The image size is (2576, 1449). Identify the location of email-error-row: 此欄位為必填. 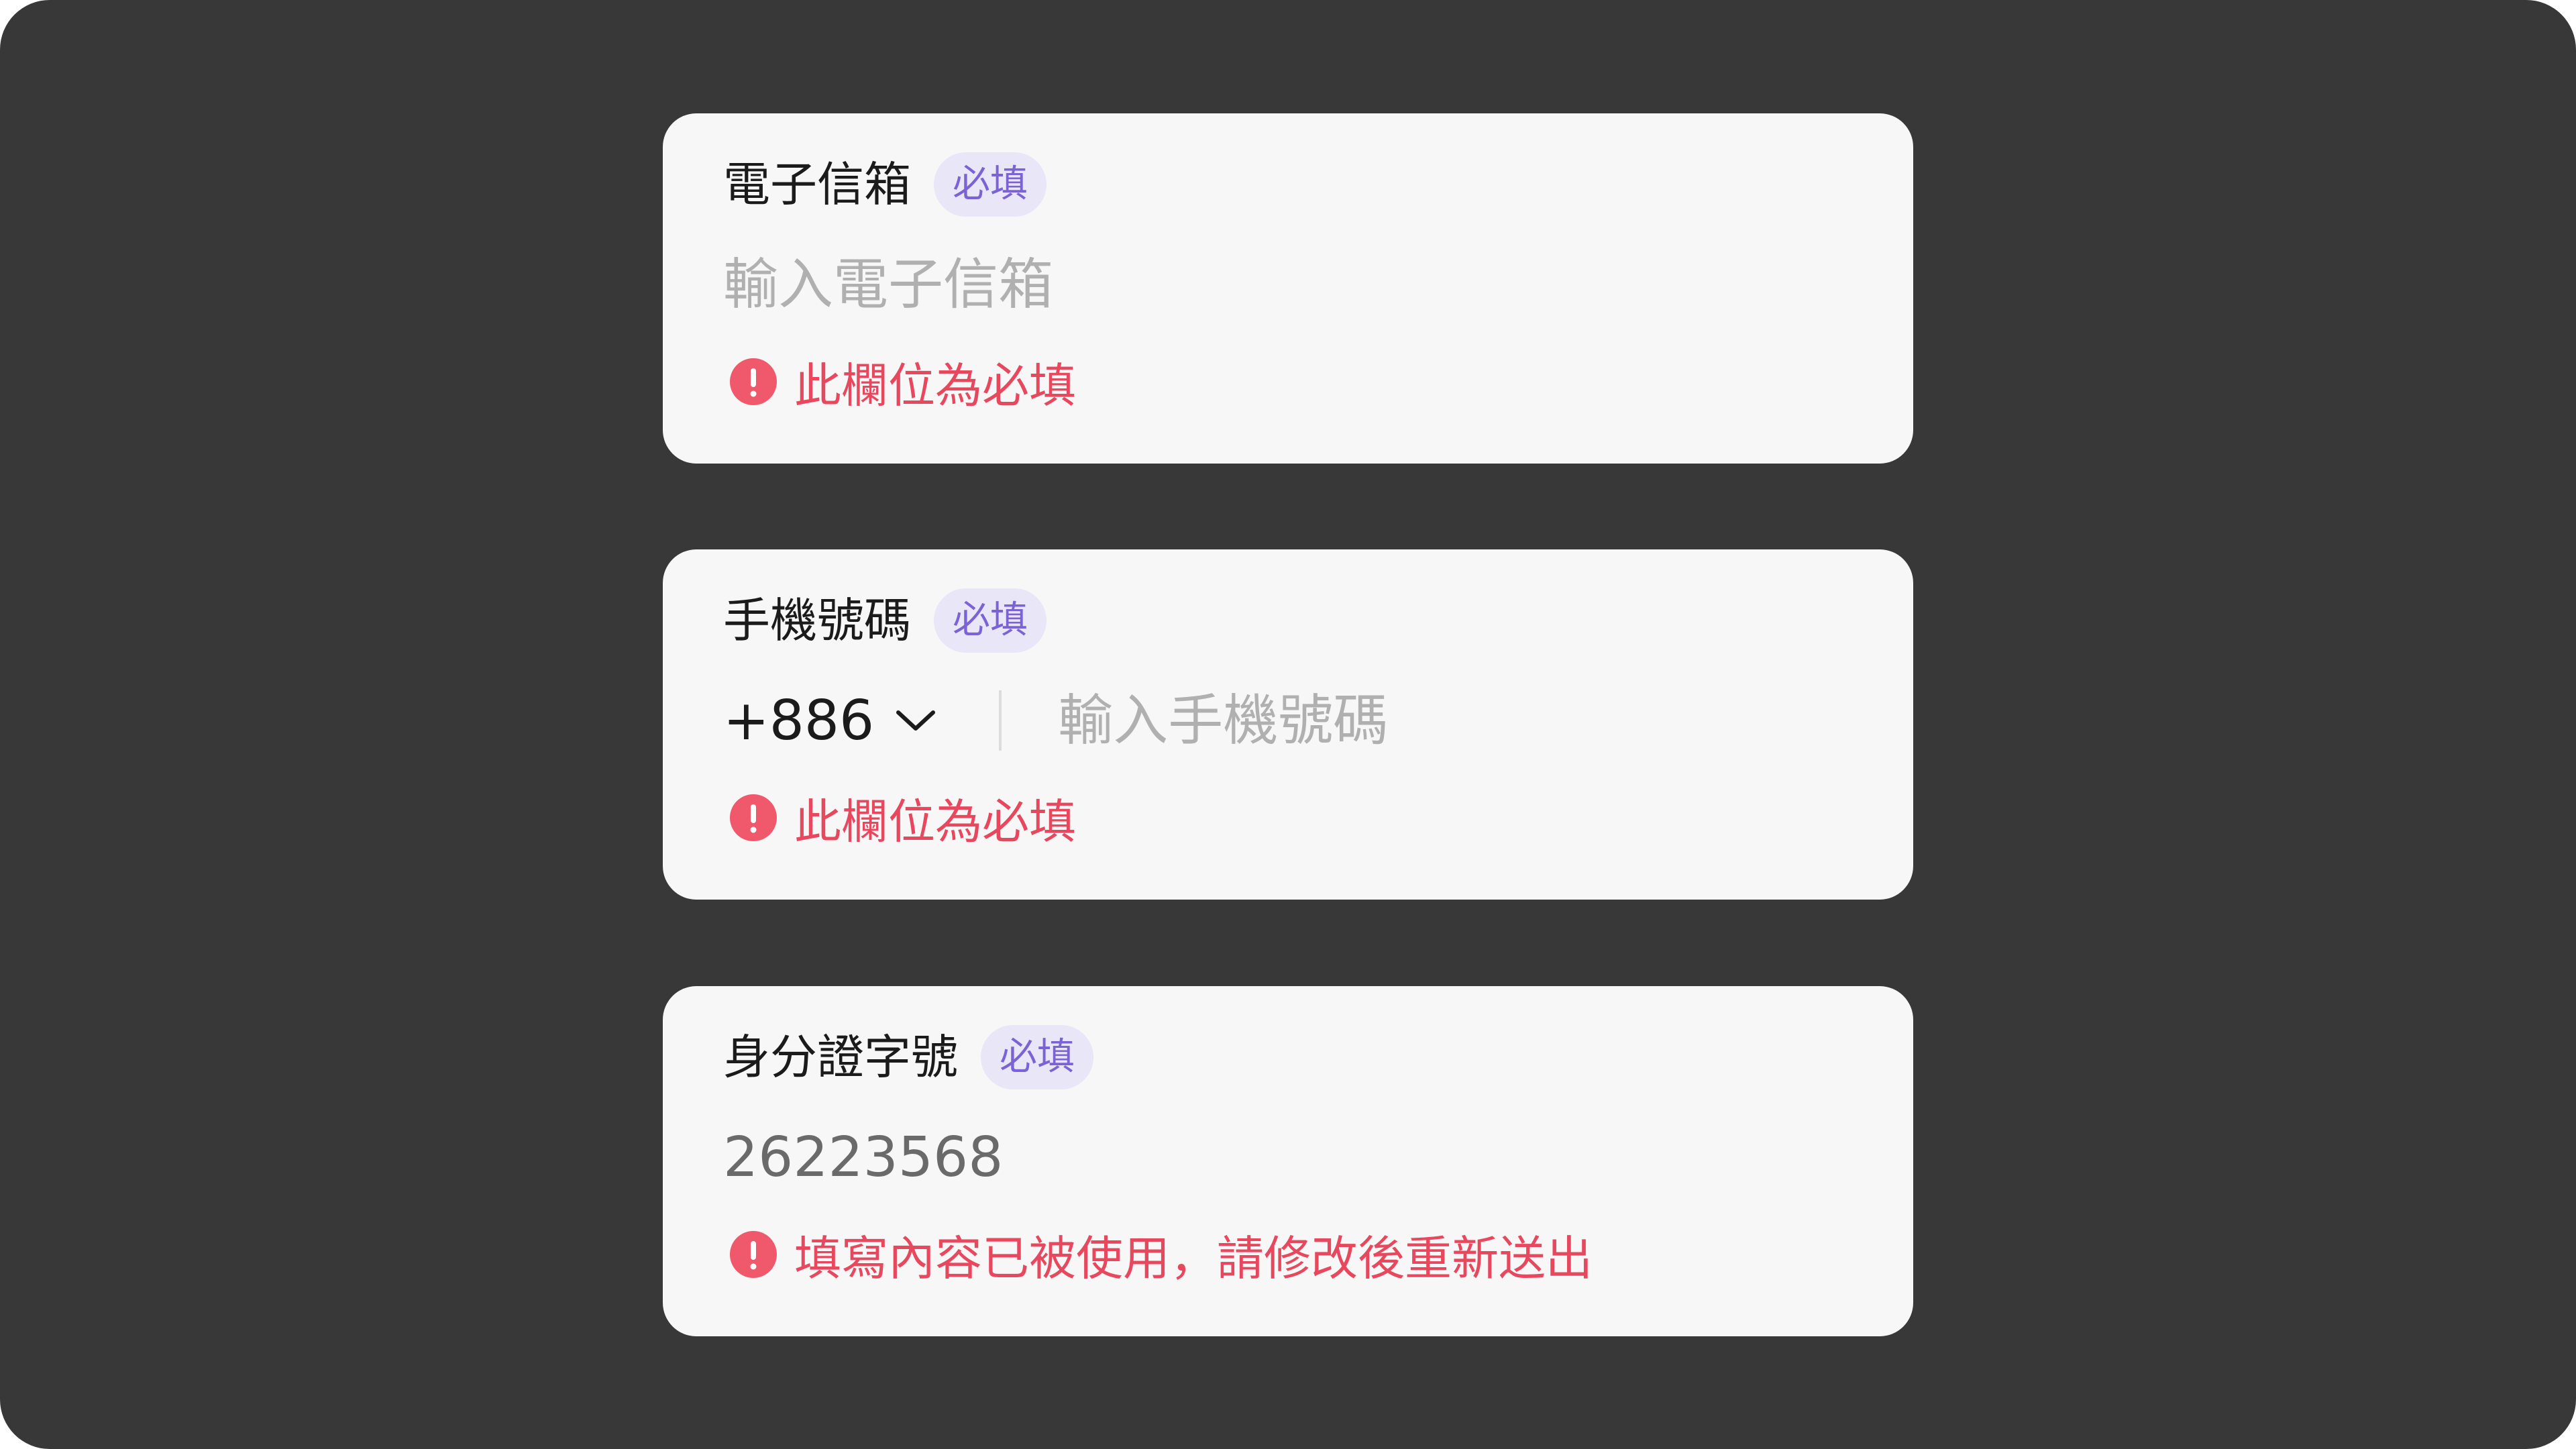
(903, 381).